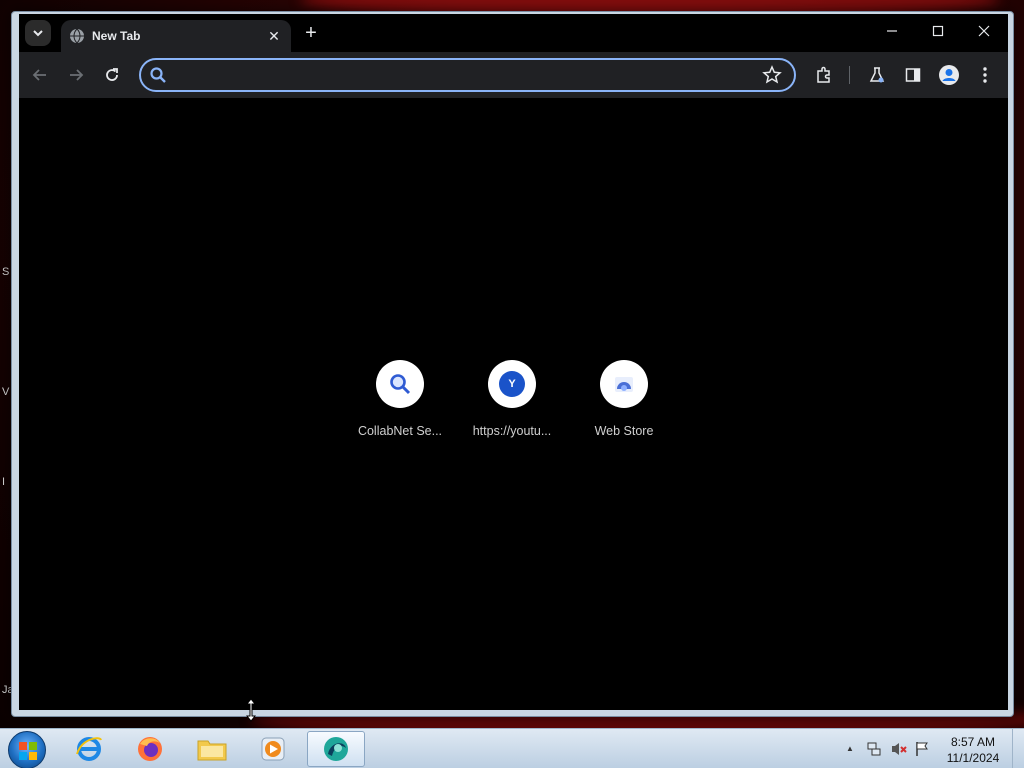  I want to click on close-window-button, so click(984, 33).